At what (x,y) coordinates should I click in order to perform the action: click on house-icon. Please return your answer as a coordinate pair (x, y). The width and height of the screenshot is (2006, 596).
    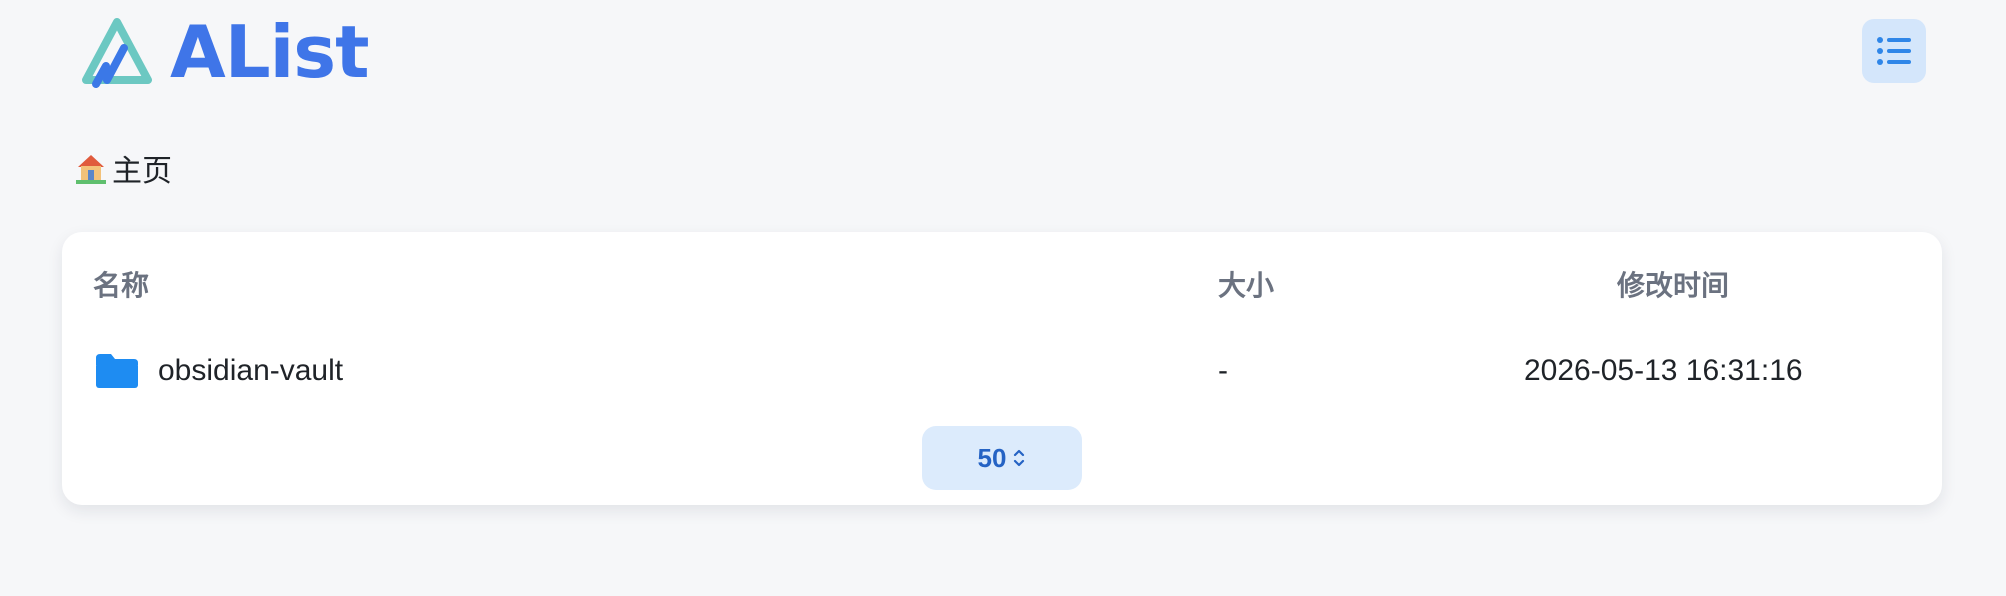
    Looking at the image, I should click on (91, 169).